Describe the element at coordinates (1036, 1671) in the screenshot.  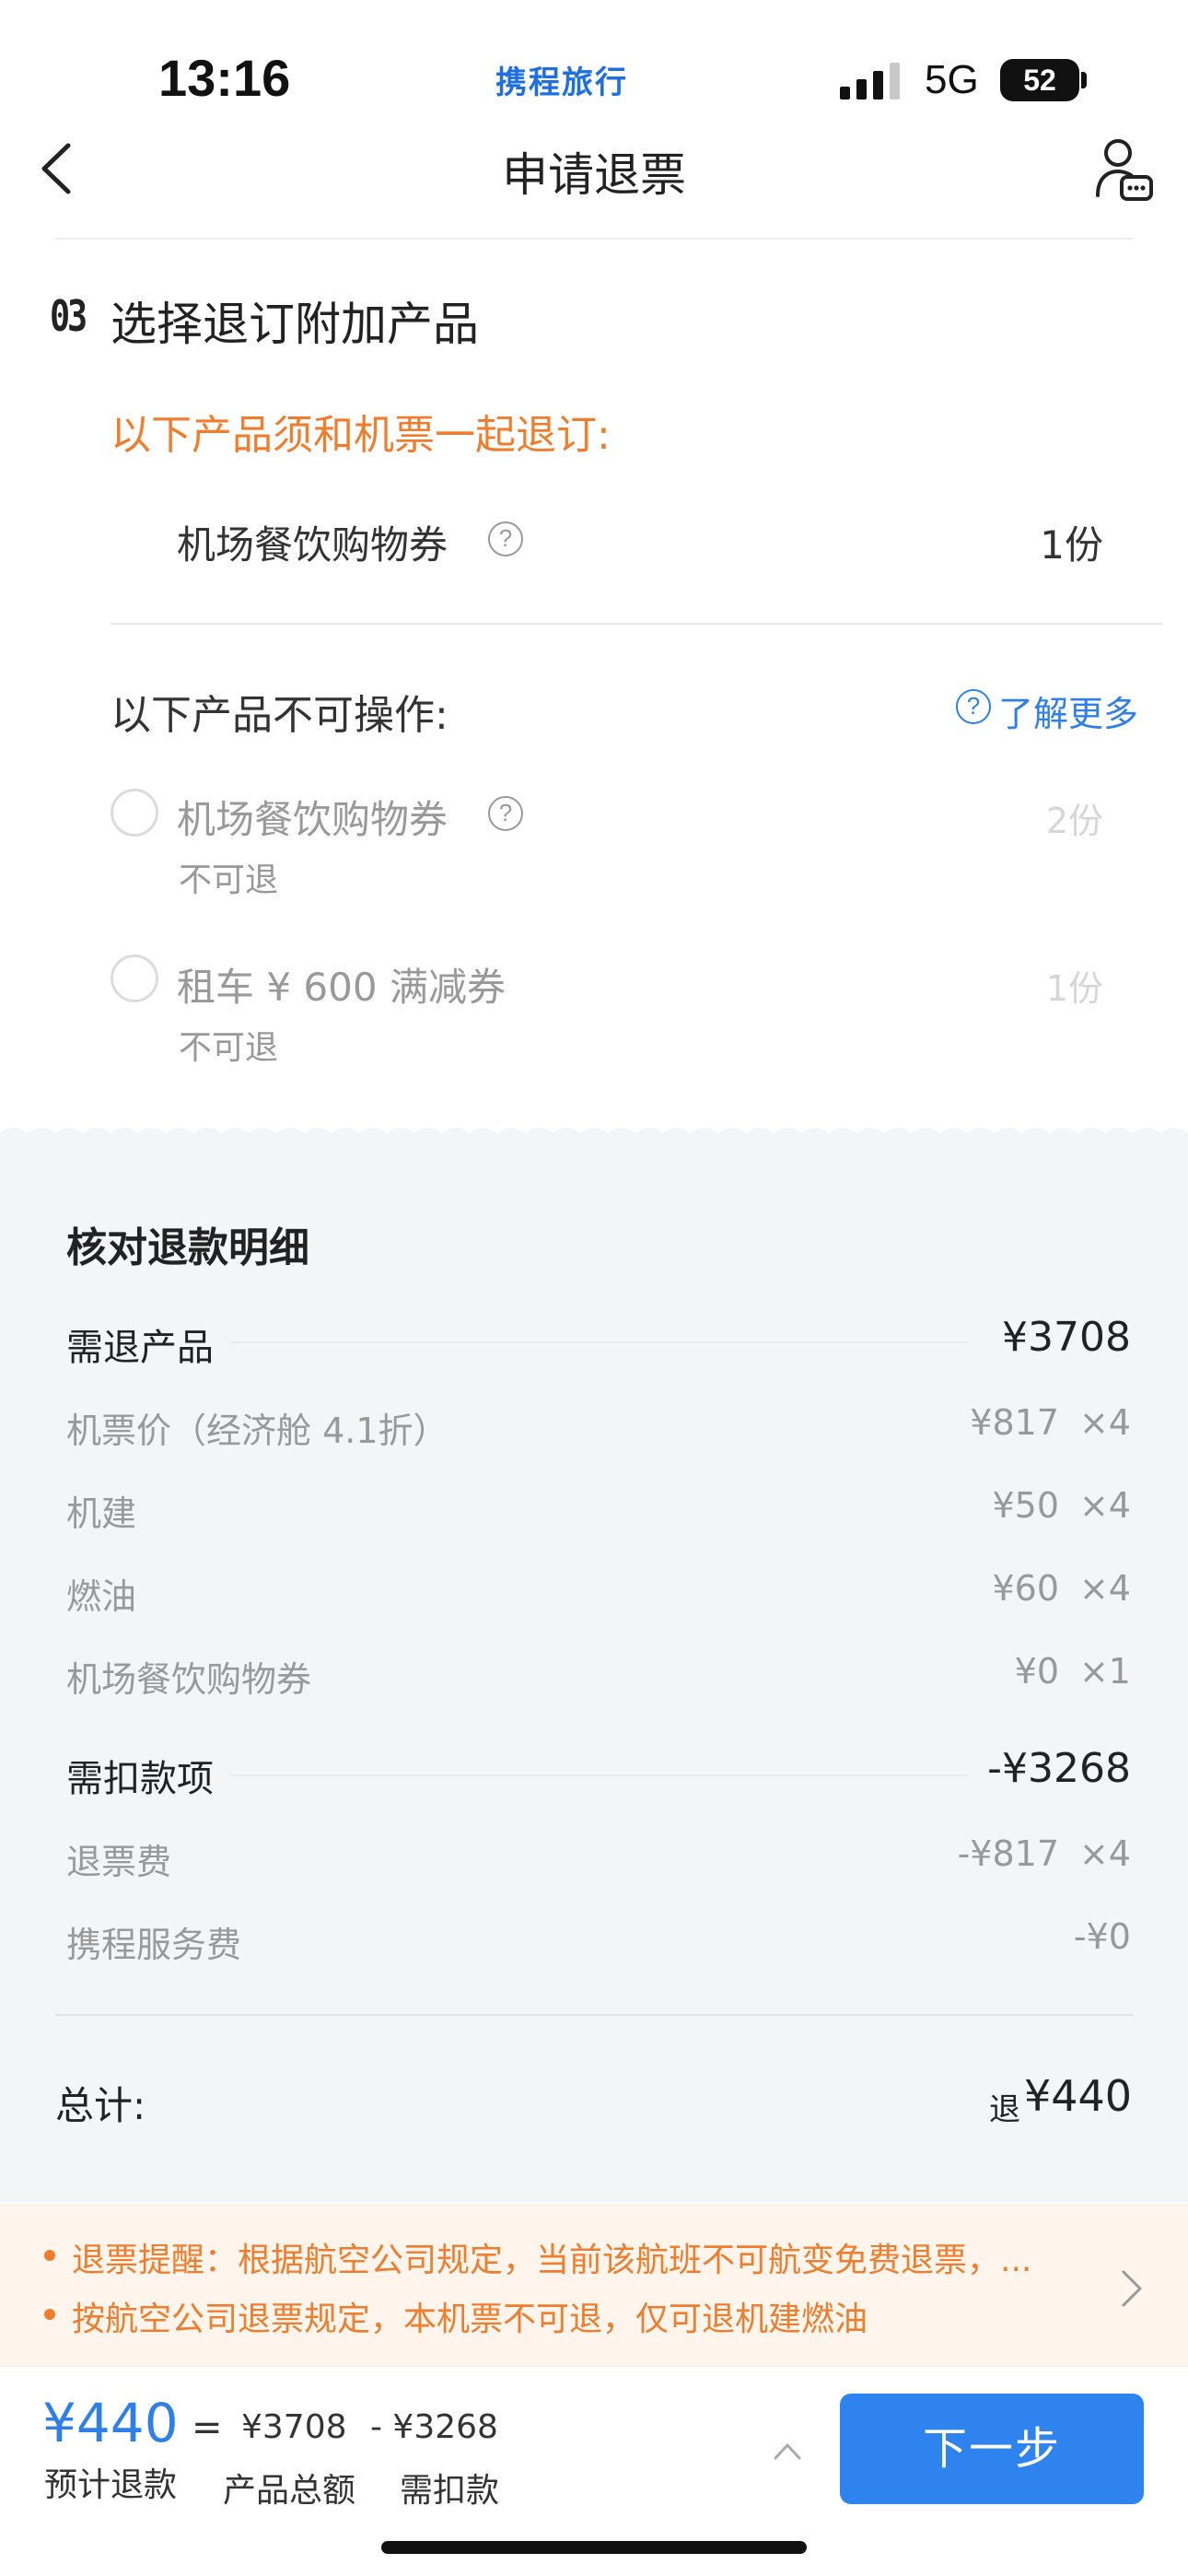
I see `refund-item-price: ¥0` at that location.